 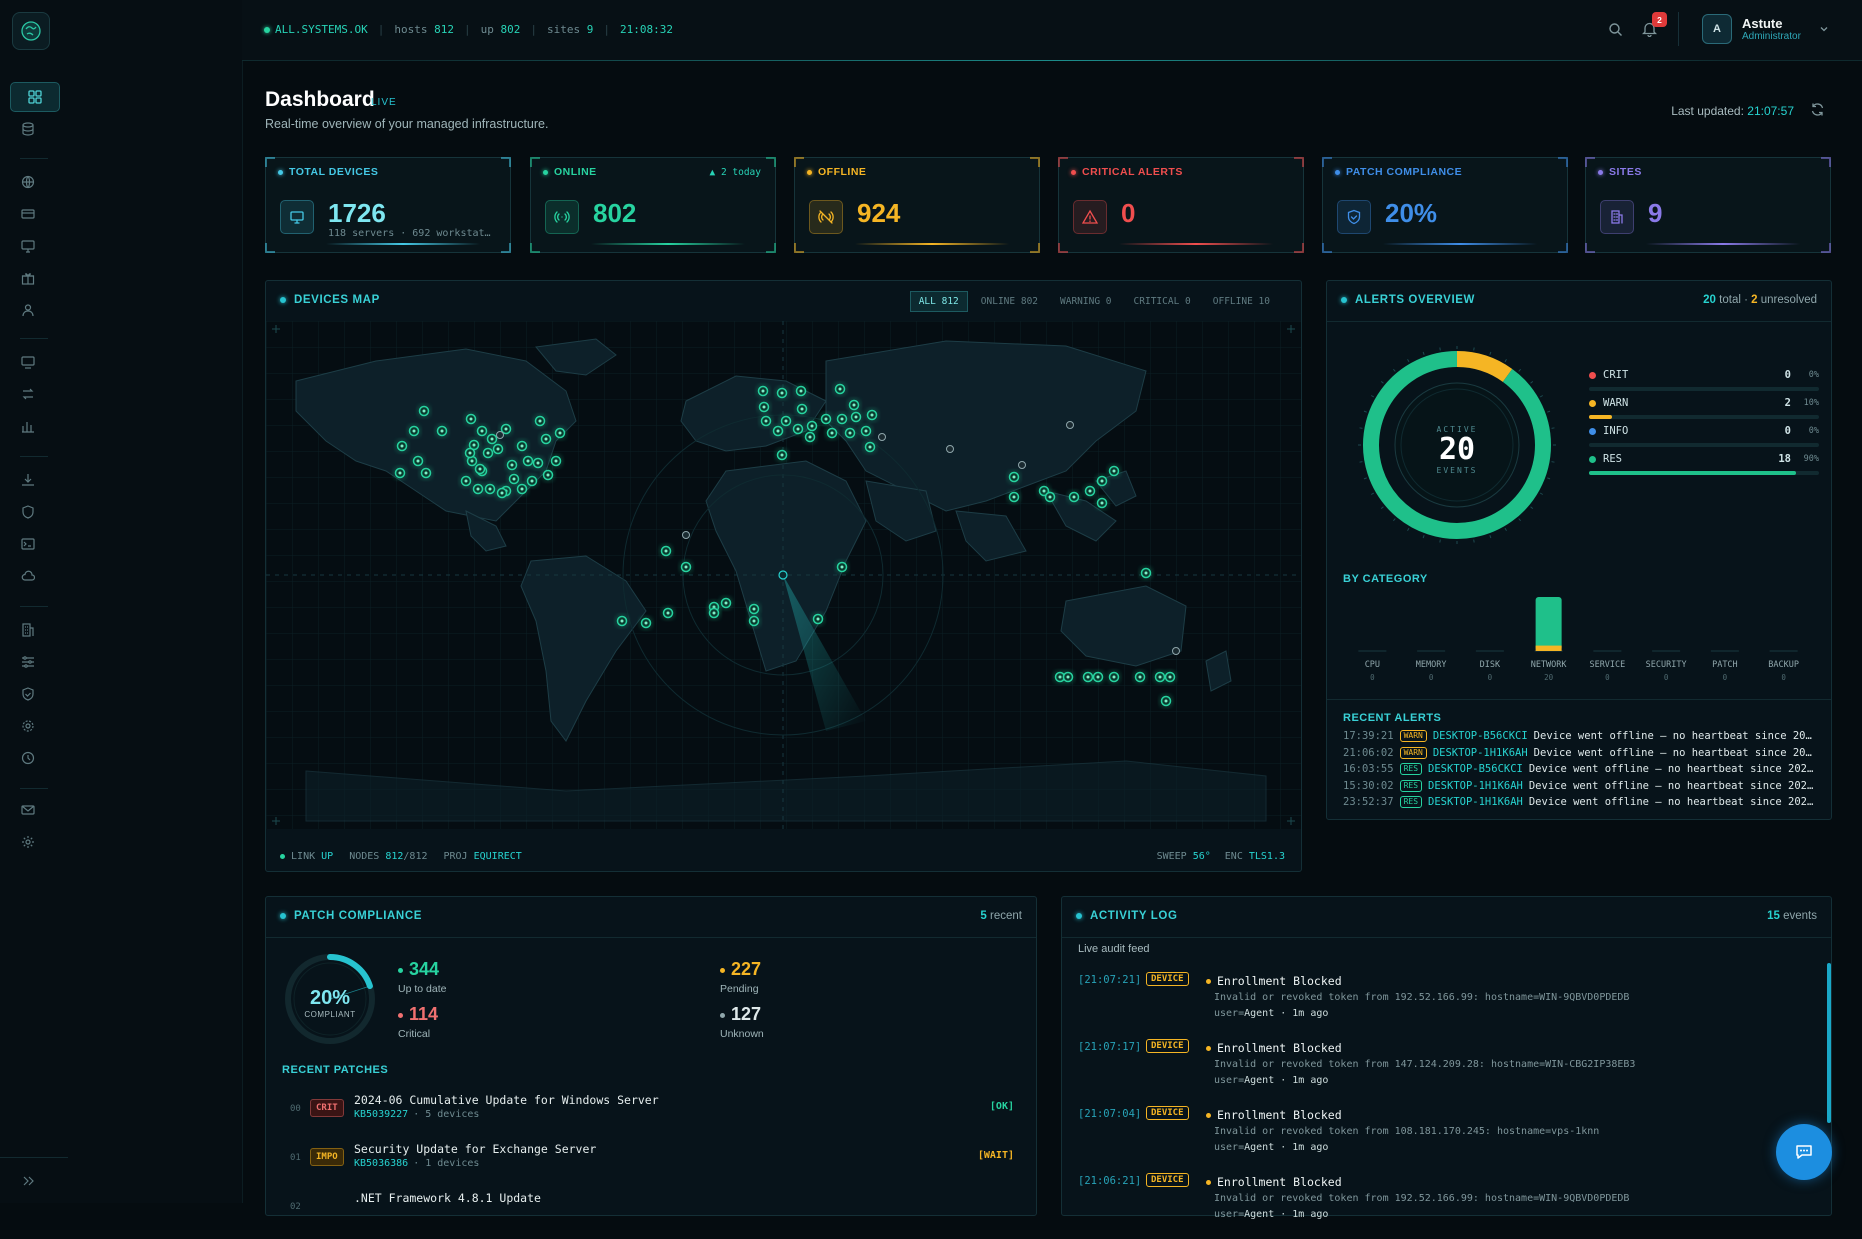 What do you see at coordinates (615, 213) in the screenshot?
I see `kpi-value: 802` at bounding box center [615, 213].